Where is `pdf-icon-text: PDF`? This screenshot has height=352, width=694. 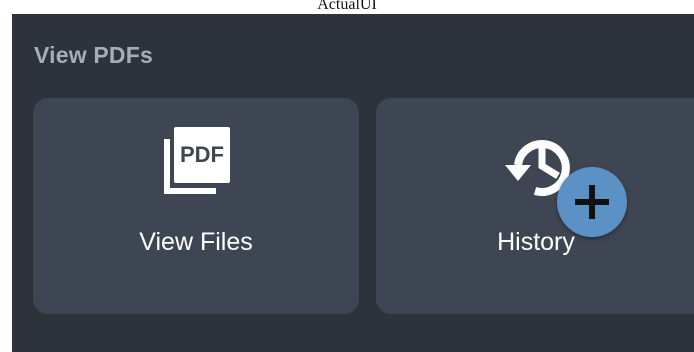 pdf-icon-text: PDF is located at coordinates (202, 154).